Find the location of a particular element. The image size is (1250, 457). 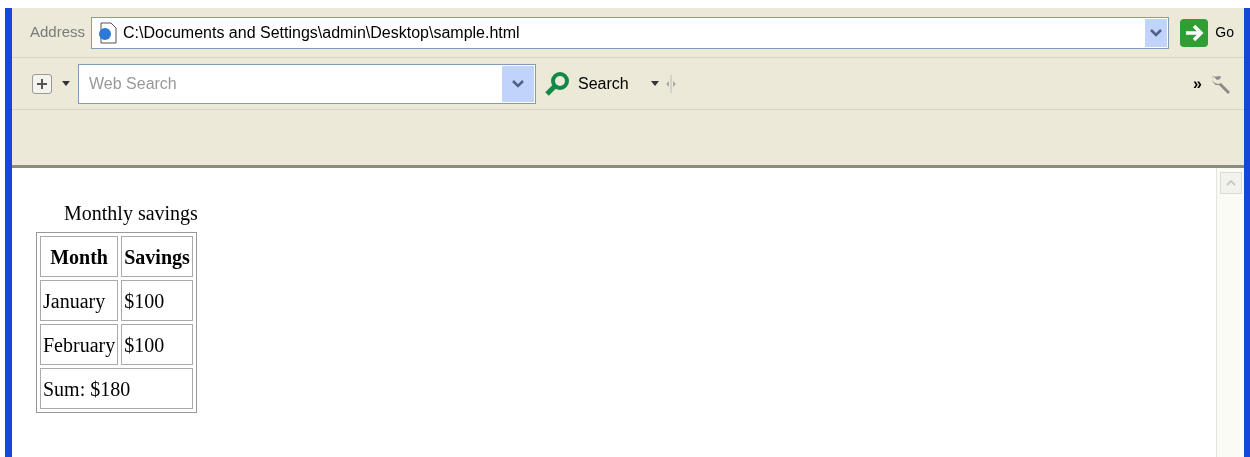

address-field: C:\Documents and Settings\admin\Desktop\sample.html is located at coordinates (630, 32).